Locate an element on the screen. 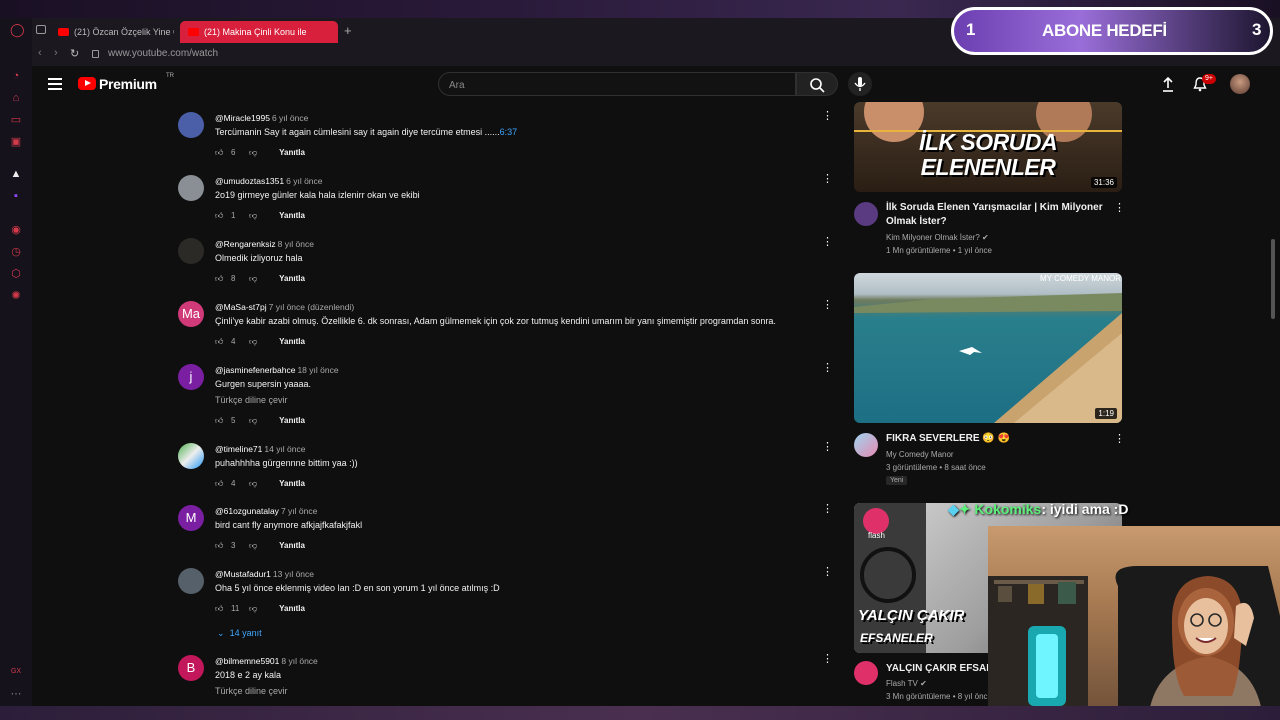 The image size is (1280, 720). tab-ozcan: (21) Özcan Özçelik Yine Ö is located at coordinates (112, 32).